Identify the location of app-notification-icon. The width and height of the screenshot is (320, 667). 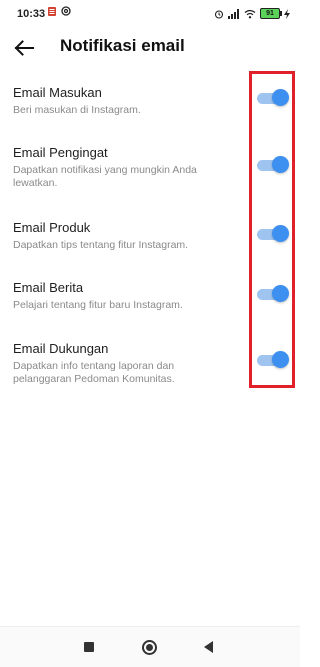
(52, 11).